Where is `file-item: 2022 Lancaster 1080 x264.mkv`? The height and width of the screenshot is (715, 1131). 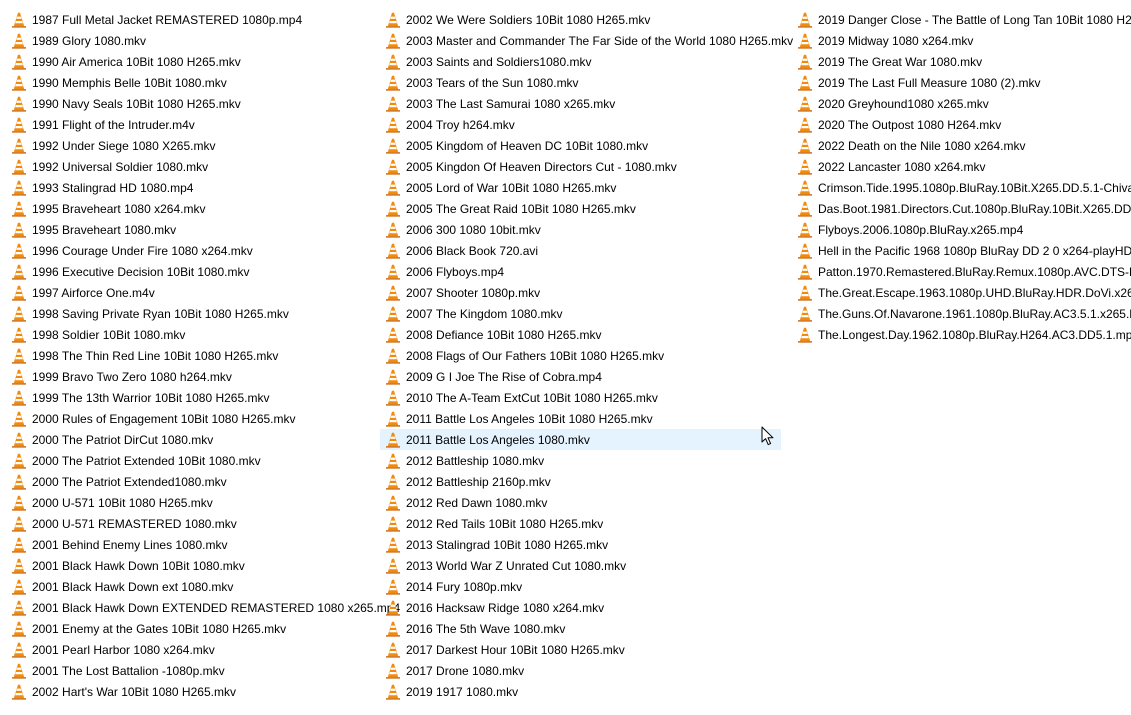
file-item: 2022 Lancaster 1080 x264.mkv is located at coordinates (961, 166).